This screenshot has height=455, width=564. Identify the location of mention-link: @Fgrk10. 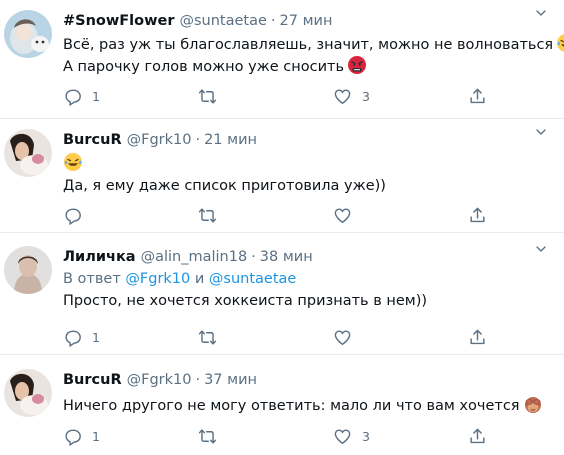
(157, 279).